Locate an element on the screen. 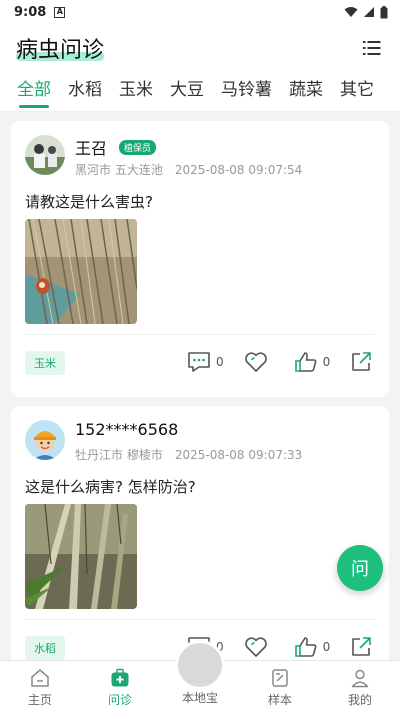 The image size is (400, 712). nav-home-label: 主页 is located at coordinates (39, 700).